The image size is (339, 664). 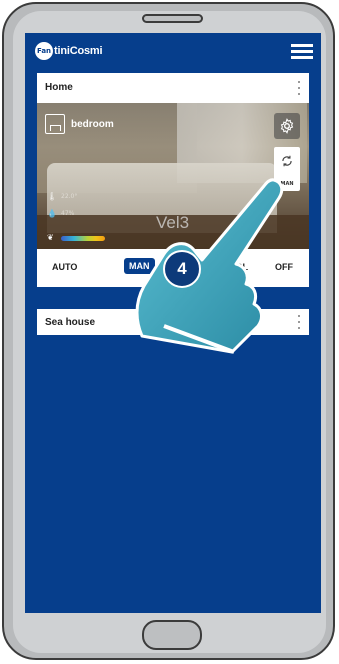 What do you see at coordinates (302, 52) in the screenshot?
I see `hamburger-menu-icon` at bounding box center [302, 52].